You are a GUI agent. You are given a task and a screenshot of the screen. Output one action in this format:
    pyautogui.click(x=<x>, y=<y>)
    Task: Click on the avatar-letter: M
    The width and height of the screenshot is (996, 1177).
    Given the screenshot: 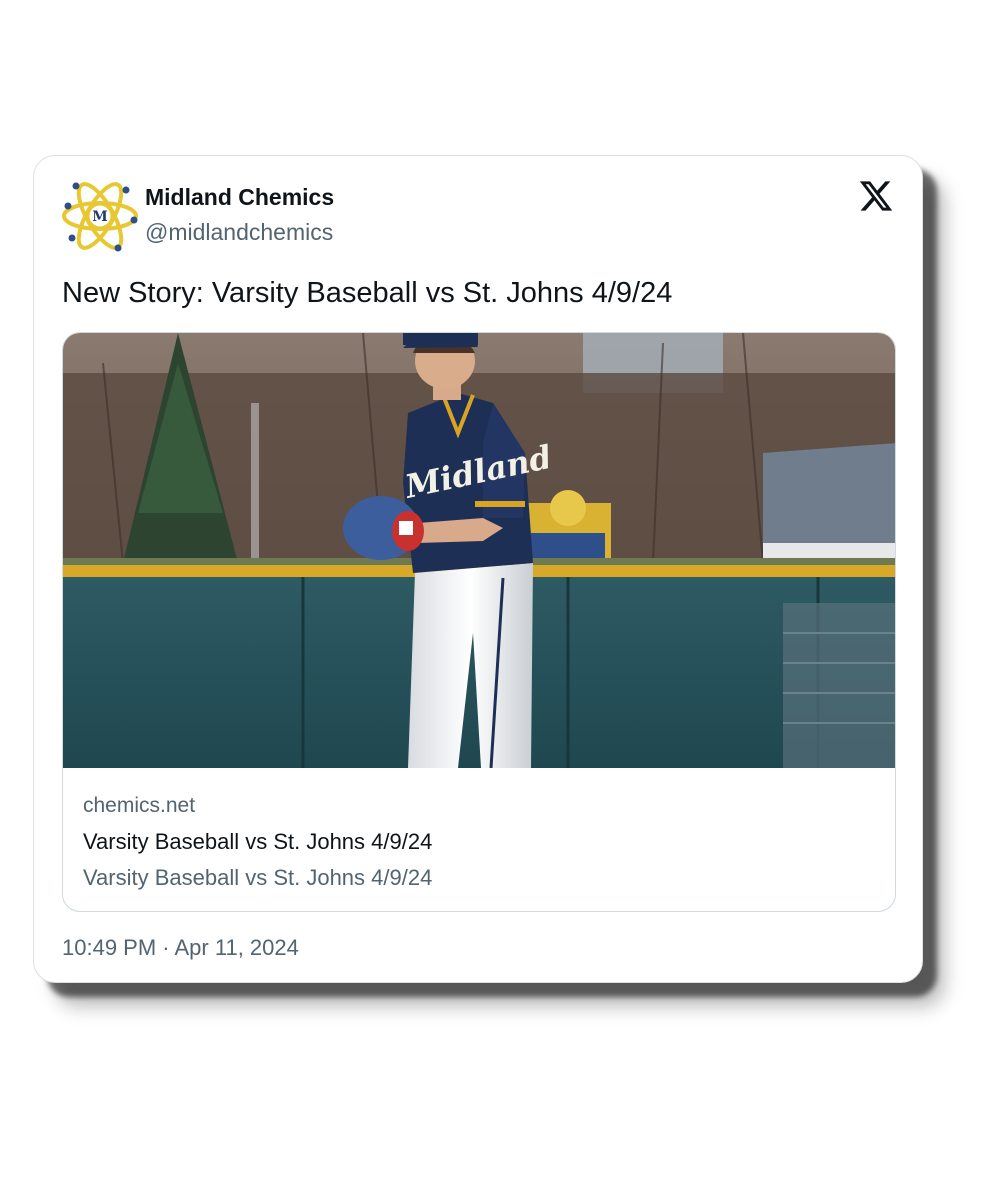 What is the action you would take?
    pyautogui.click(x=100, y=217)
    